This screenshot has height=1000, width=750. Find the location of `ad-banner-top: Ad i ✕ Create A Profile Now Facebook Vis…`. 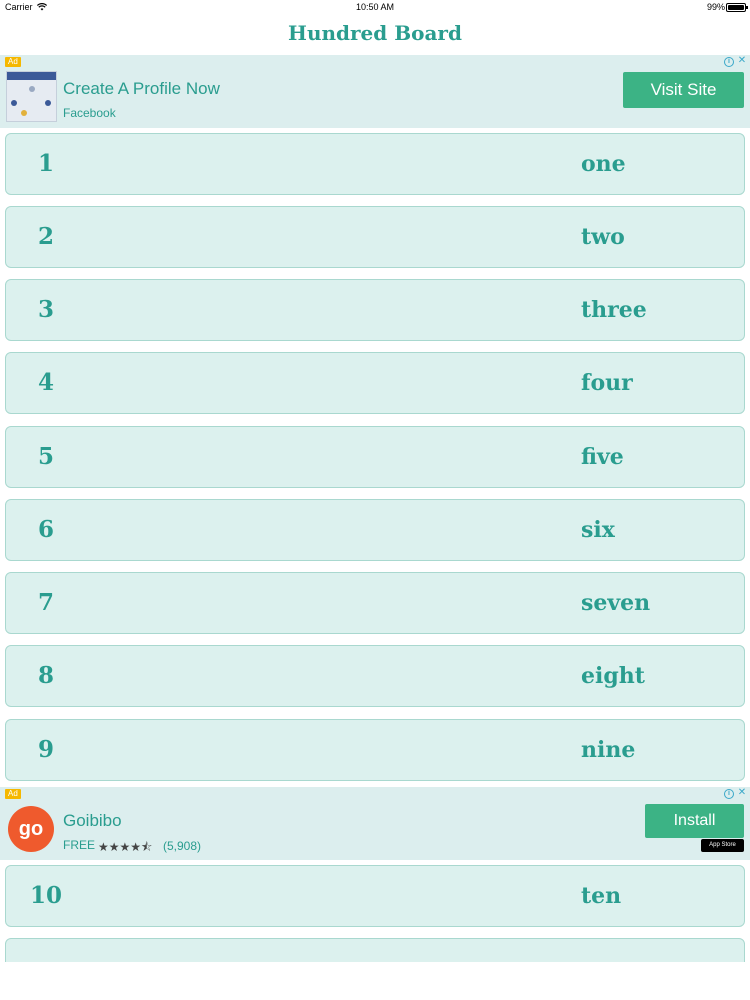

ad-banner-top: Ad i ✕ Create A Profile Now Facebook Vis… is located at coordinates (375, 91).